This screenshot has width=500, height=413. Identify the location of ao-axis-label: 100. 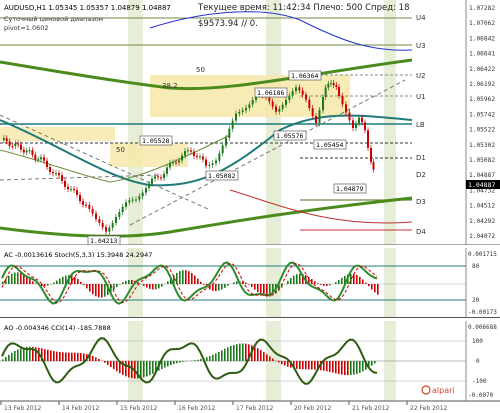
(477, 341).